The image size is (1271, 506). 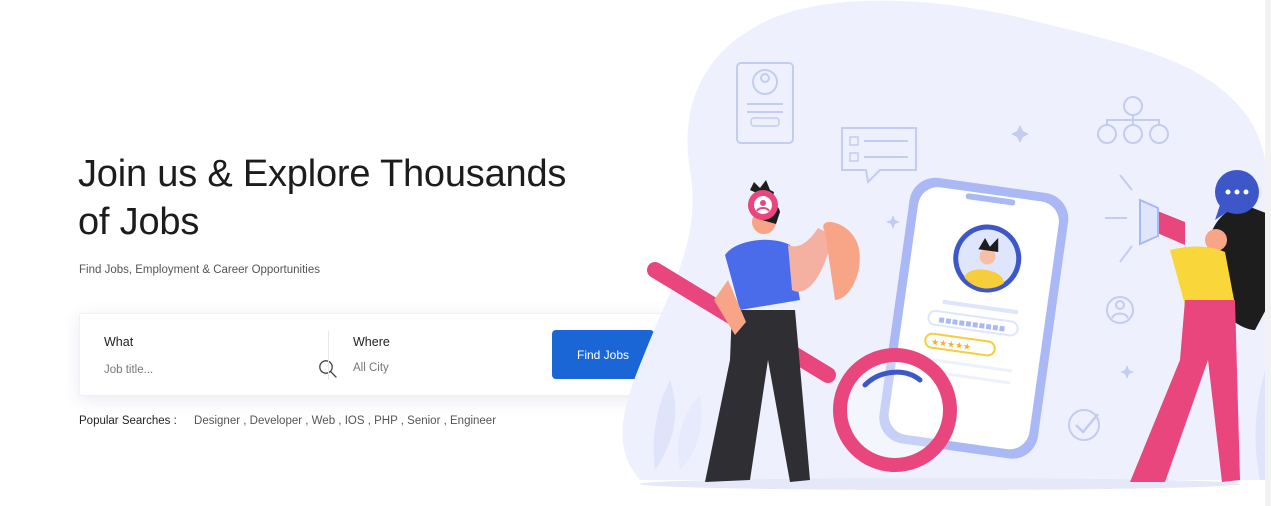 I want to click on hero-title-line-2: of Jobs, so click(x=139, y=222).